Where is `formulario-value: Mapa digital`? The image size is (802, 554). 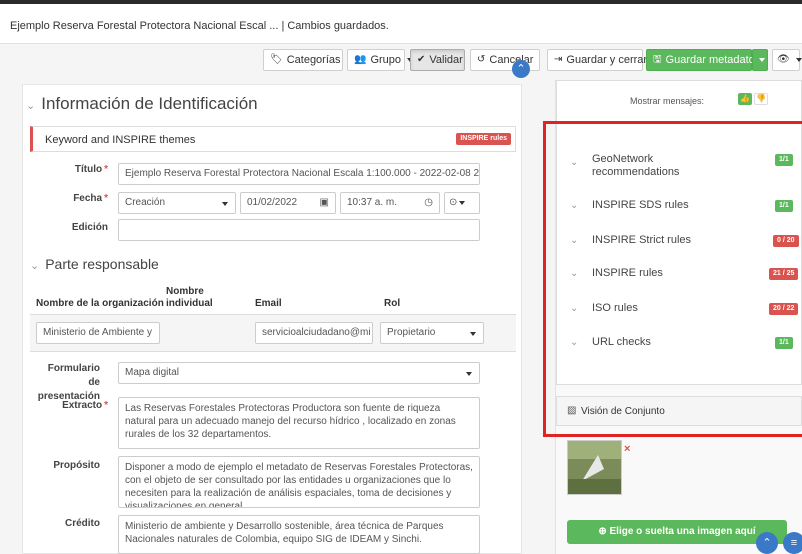 formulario-value: Mapa digital is located at coordinates (152, 372).